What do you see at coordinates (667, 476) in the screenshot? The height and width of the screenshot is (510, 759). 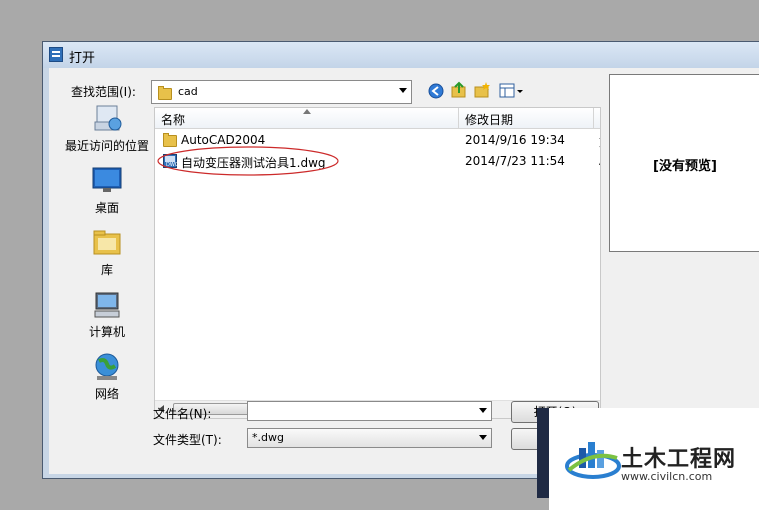 I see `watermark-url: www.civilcn.com` at bounding box center [667, 476].